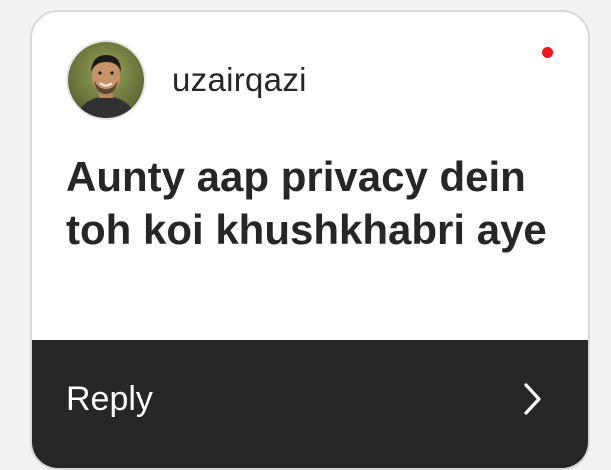 This screenshot has width=611, height=470. I want to click on avatar-photo-icon, so click(106, 80).